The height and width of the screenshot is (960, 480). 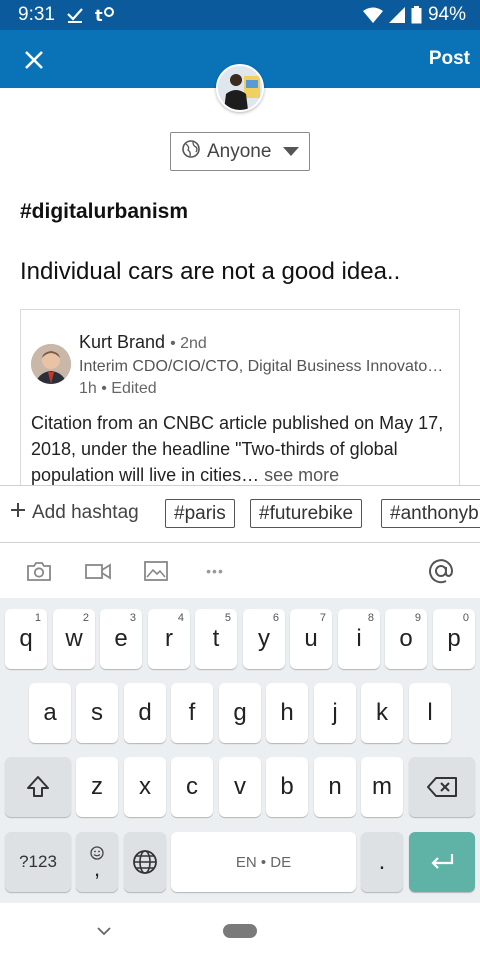 What do you see at coordinates (240, 787) in the screenshot?
I see `key-v: v` at bounding box center [240, 787].